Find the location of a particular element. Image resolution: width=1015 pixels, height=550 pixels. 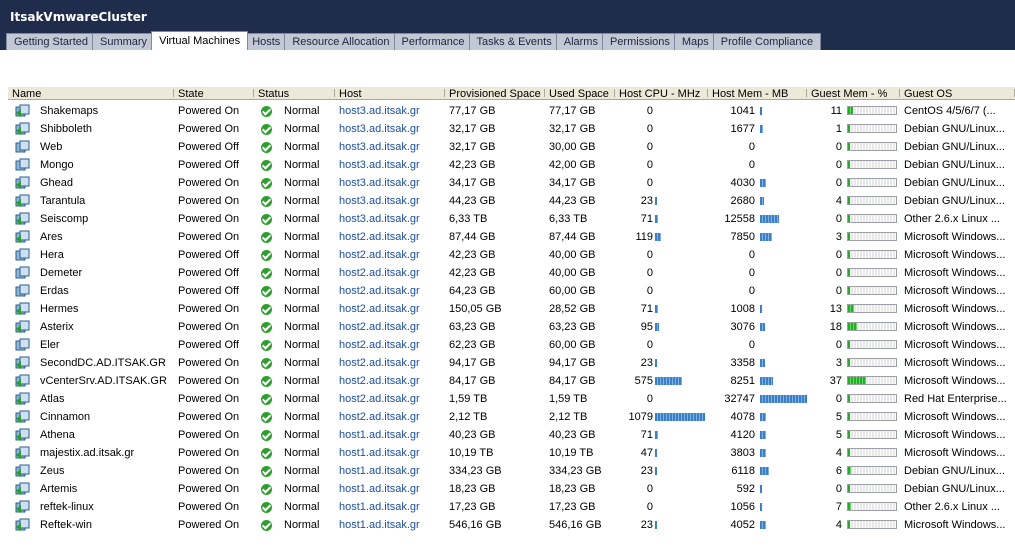

vm-name-cell: Tarantula is located at coordinates (91, 201).